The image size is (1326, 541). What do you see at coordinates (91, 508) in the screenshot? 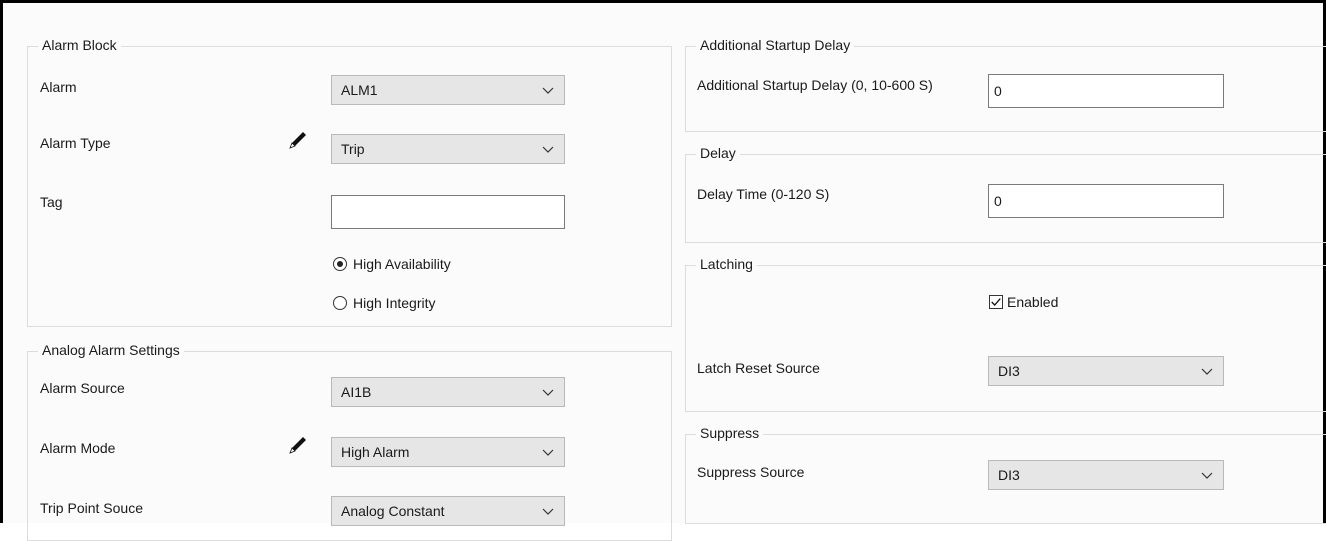
I see `trip-point-source-label: Trip Point Souce` at bounding box center [91, 508].